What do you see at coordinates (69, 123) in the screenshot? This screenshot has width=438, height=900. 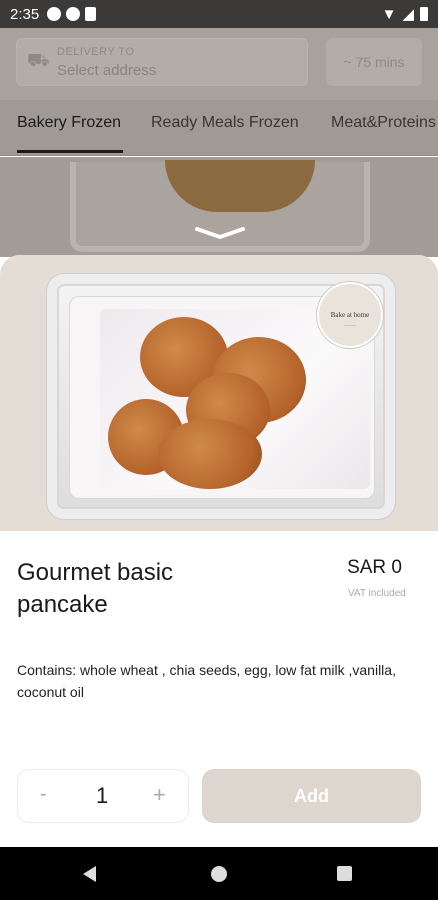 I see `tab-bakery-frozen: Bakery Frozen` at bounding box center [69, 123].